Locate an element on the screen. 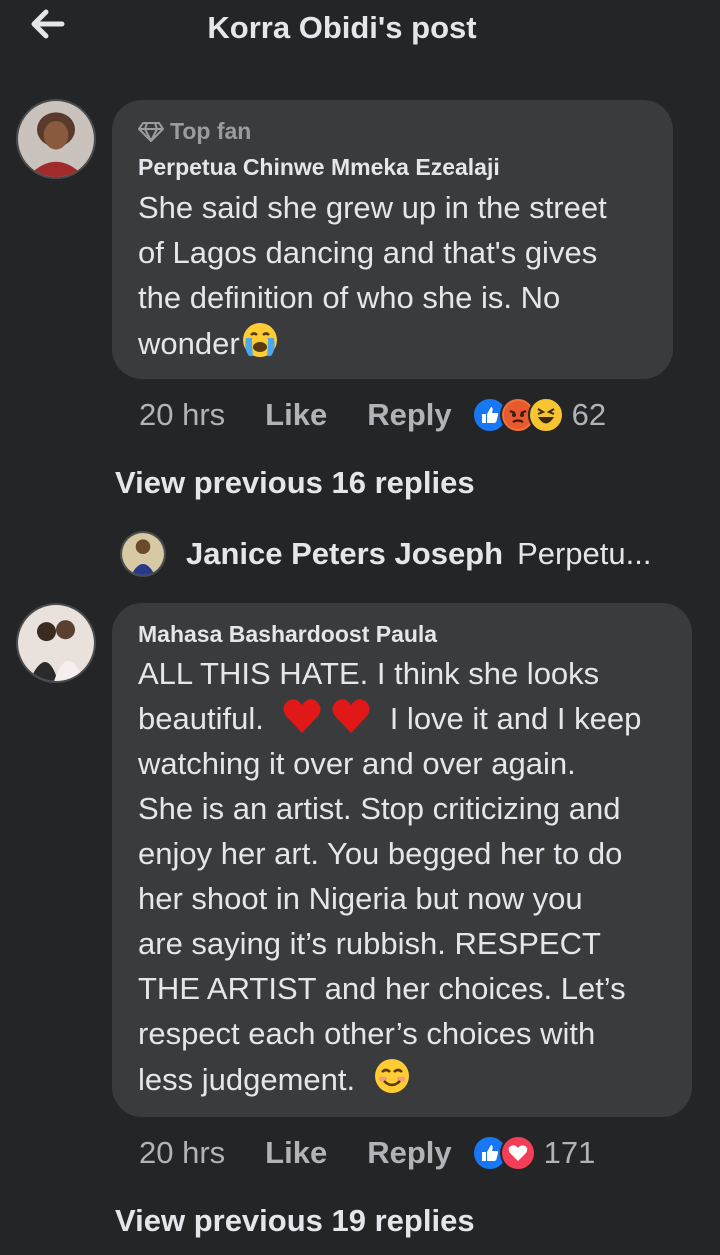  crying-face-icon is located at coordinates (259, 340).